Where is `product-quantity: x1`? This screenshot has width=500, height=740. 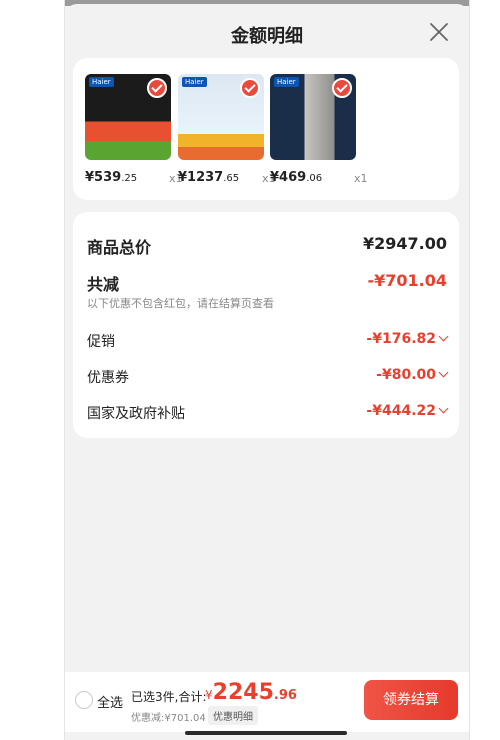 product-quantity: x1 is located at coordinates (361, 178).